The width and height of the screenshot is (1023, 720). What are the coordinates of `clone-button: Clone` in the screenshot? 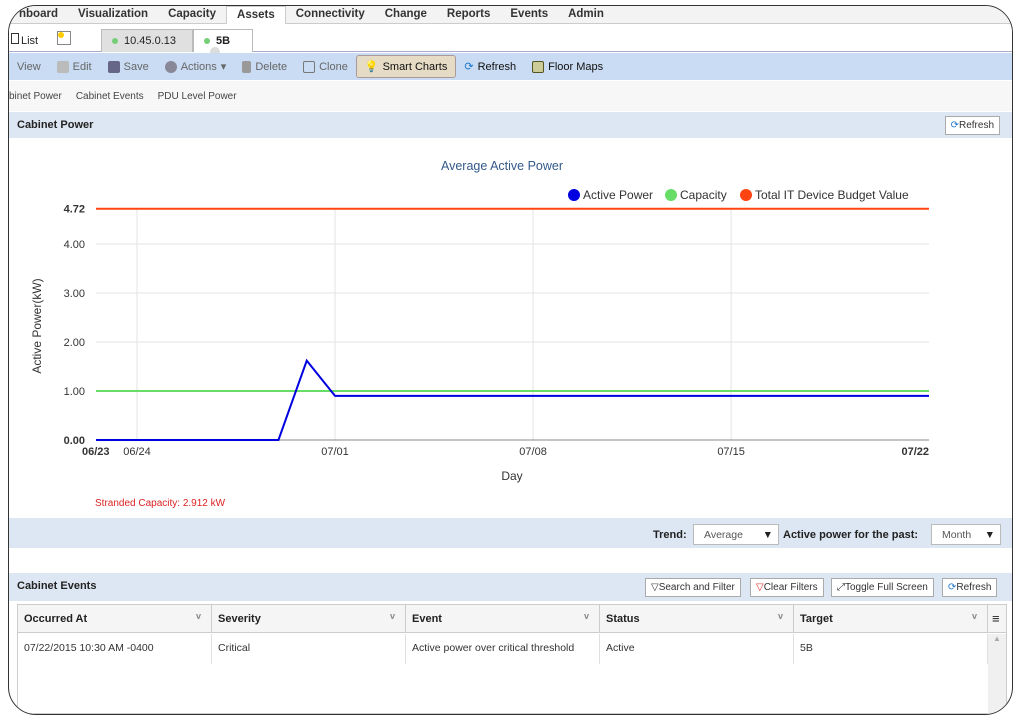 It's located at (325, 67).